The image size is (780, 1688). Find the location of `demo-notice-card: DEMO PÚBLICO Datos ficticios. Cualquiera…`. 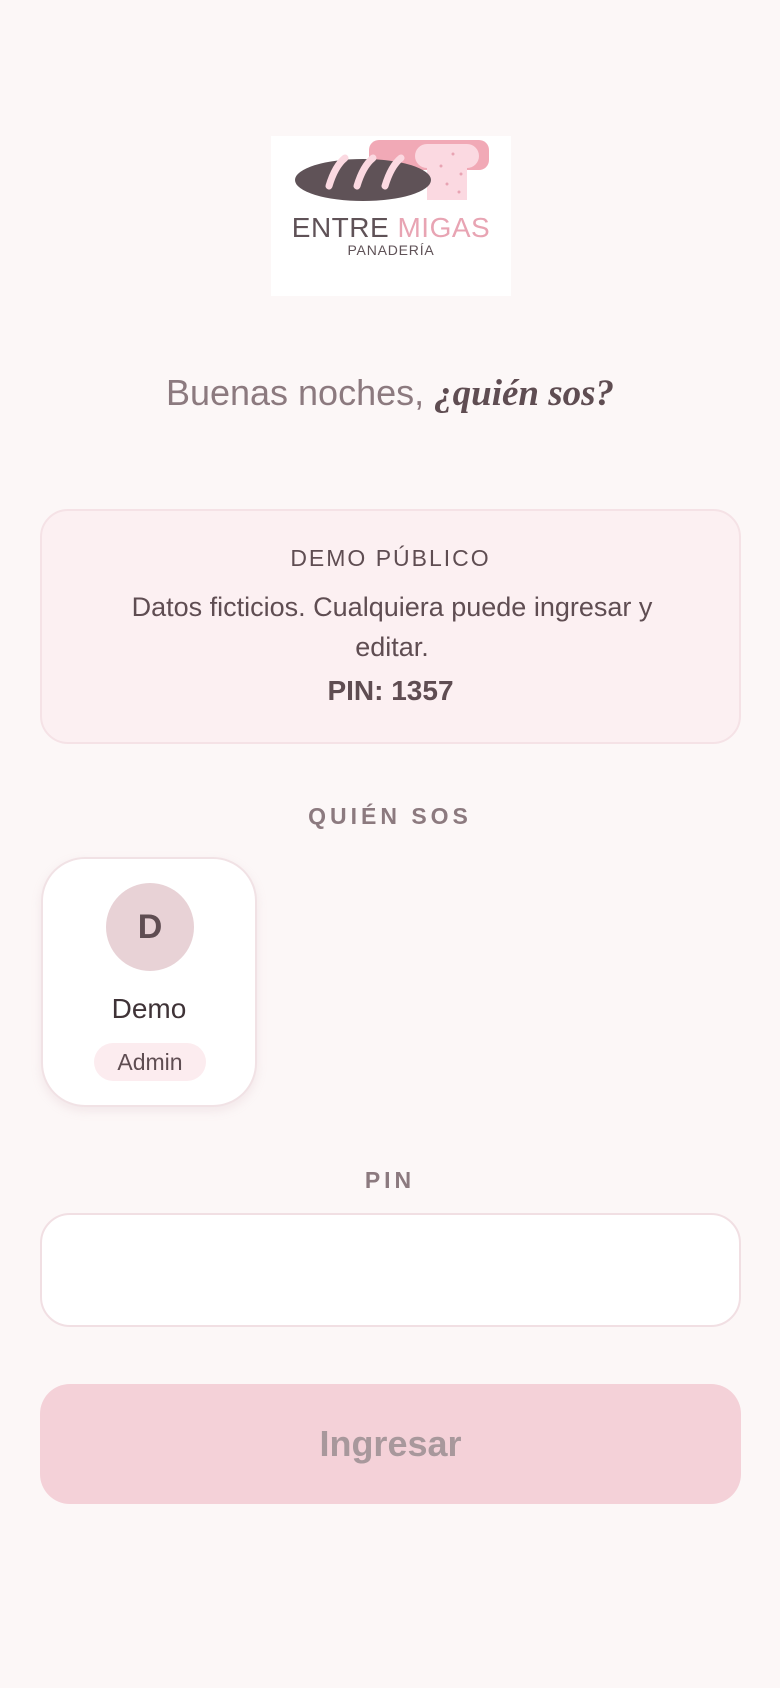

demo-notice-card: DEMO PÚBLICO Datos ficticios. Cualquiera… is located at coordinates (390, 626).